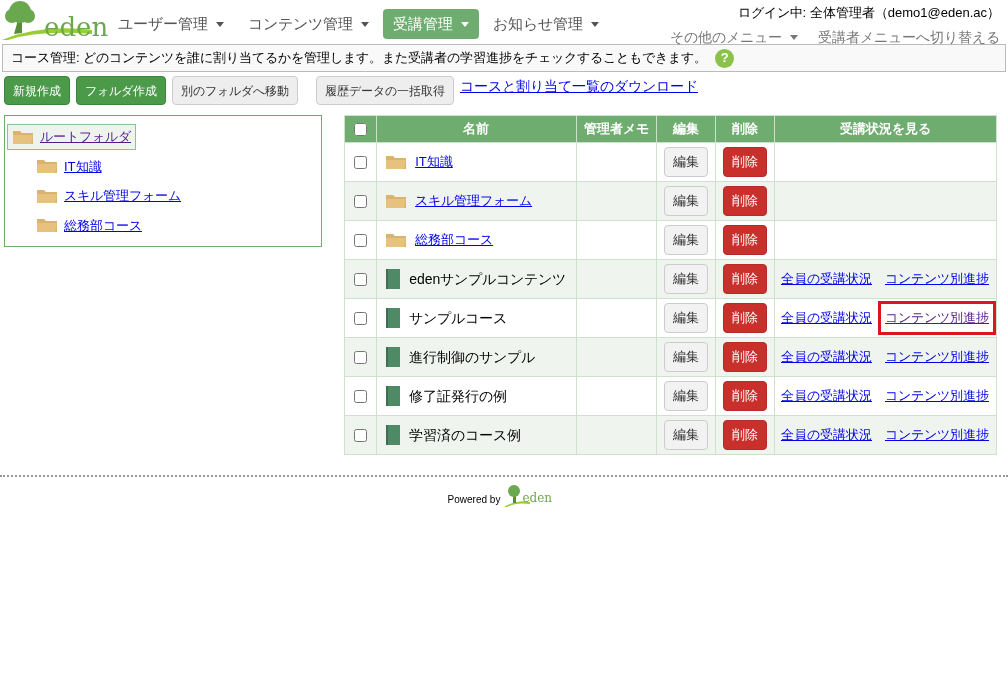  Describe the element at coordinates (85, 137) in the screenshot. I see `folder-link: ルートフォルダ` at that location.